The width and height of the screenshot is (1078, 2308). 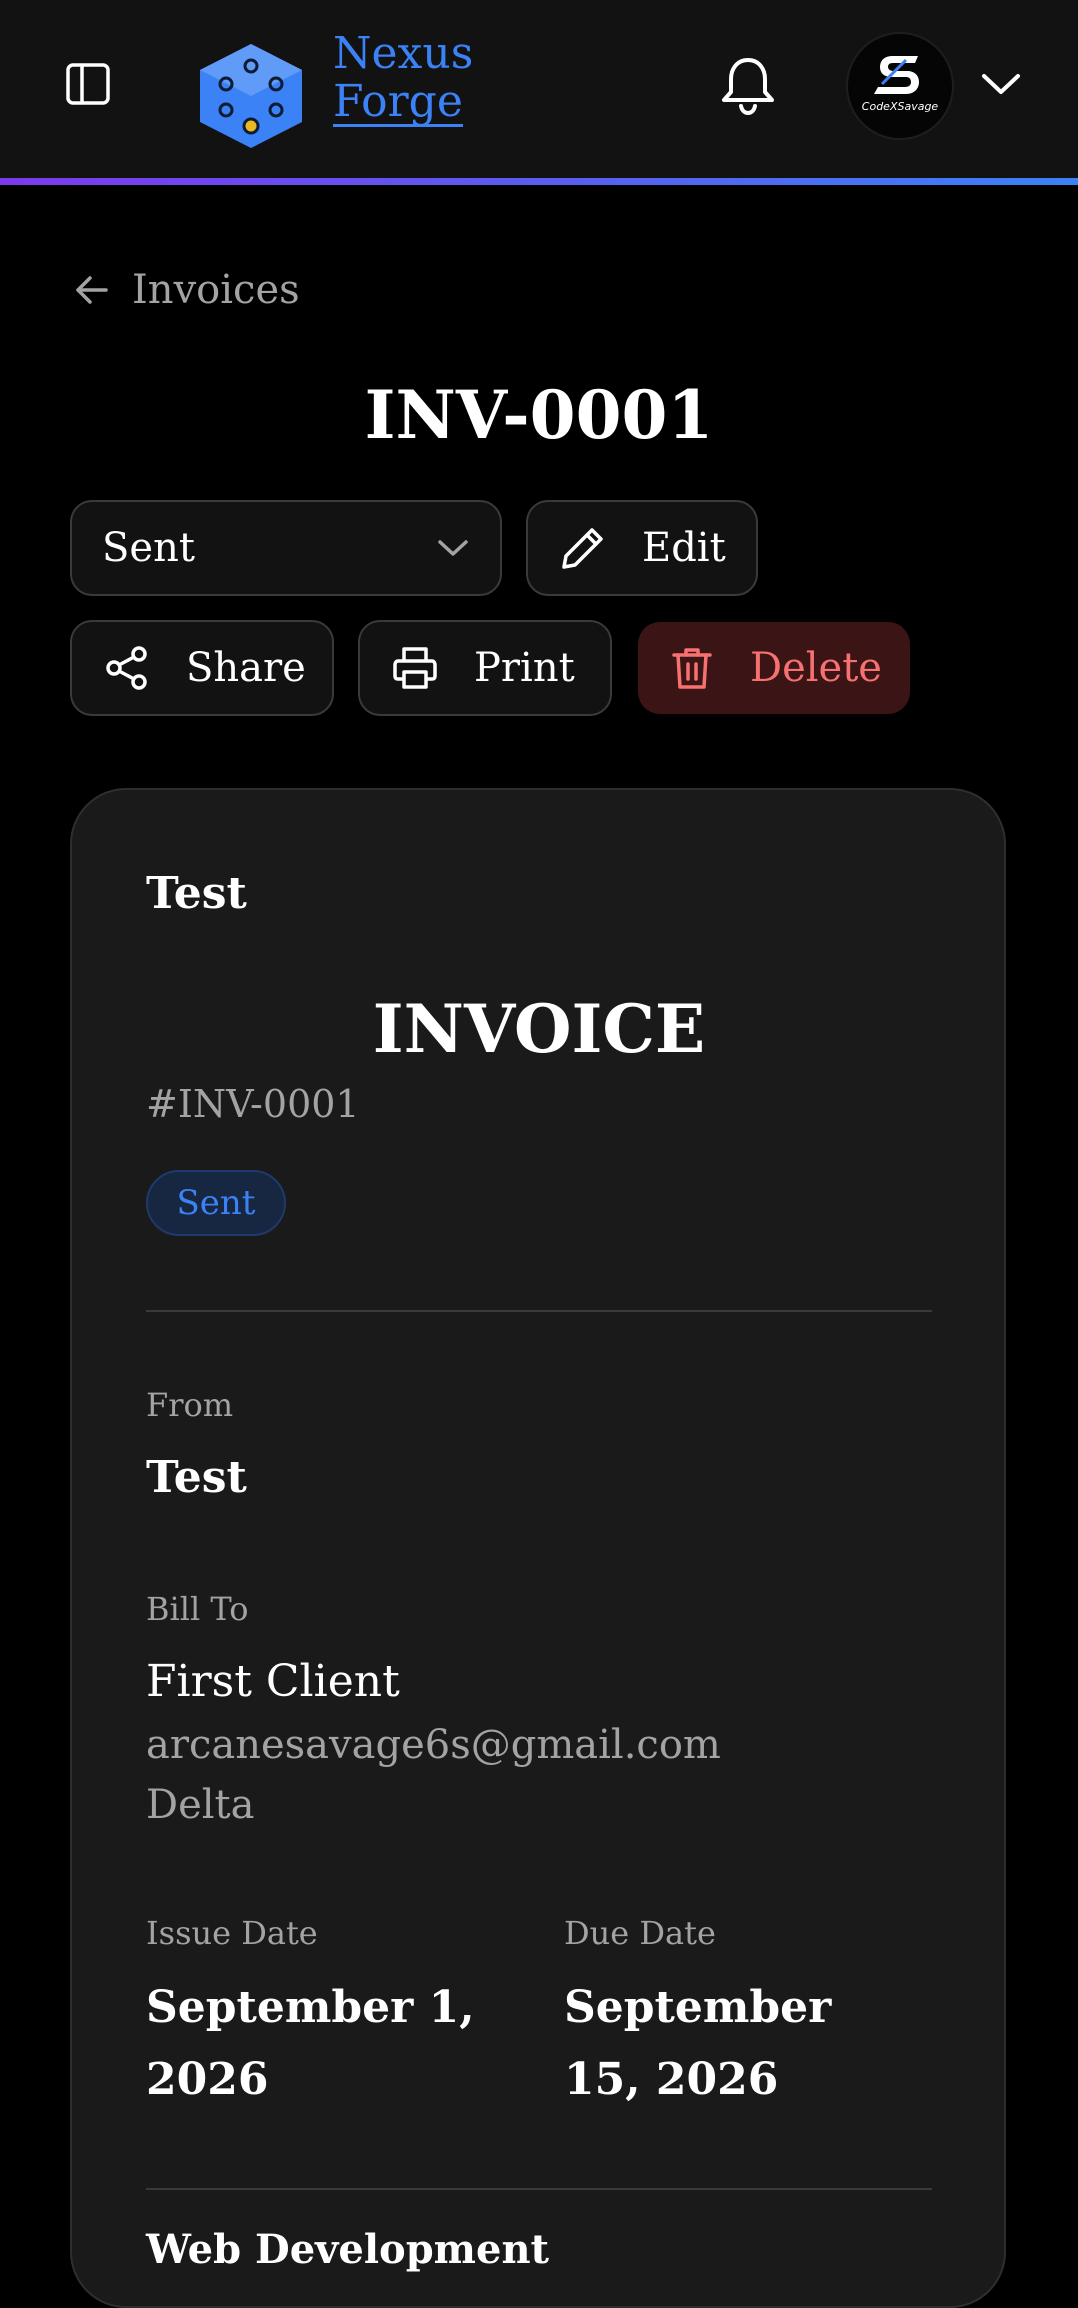 What do you see at coordinates (539, 415) in the screenshot?
I see `page-title: INV-0001` at bounding box center [539, 415].